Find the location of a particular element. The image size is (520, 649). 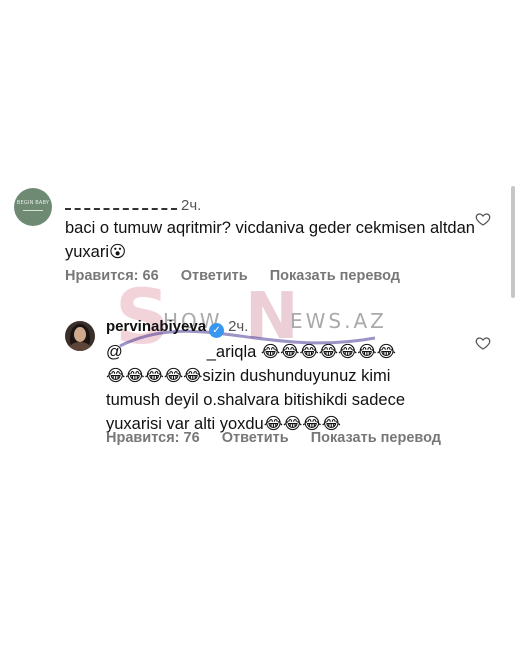

comment-meta: 2ч. is located at coordinates (133, 205).